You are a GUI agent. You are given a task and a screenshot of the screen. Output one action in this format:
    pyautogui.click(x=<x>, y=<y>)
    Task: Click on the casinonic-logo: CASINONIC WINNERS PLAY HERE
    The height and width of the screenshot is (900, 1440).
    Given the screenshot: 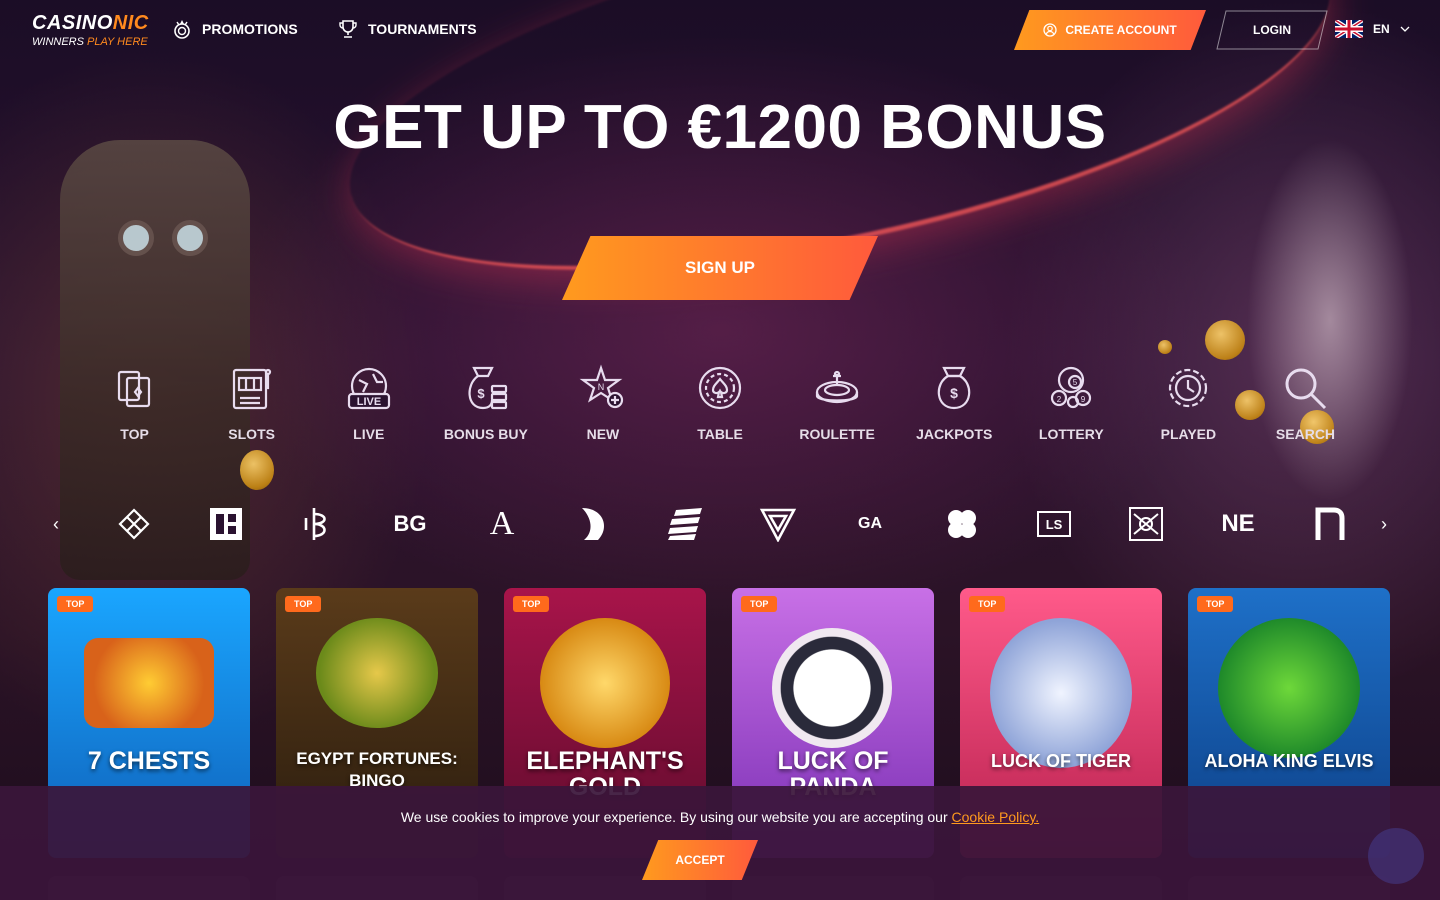 What is the action you would take?
    pyautogui.click(x=90, y=30)
    